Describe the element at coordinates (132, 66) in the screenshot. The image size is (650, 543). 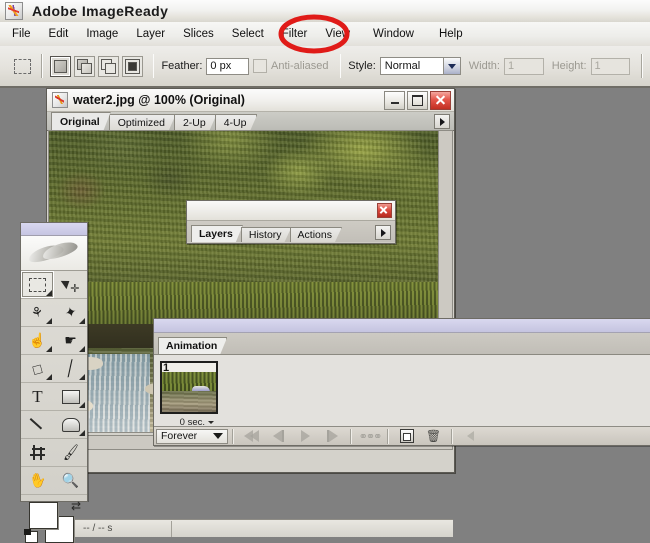
I see `intersect-with-selection-button` at that location.